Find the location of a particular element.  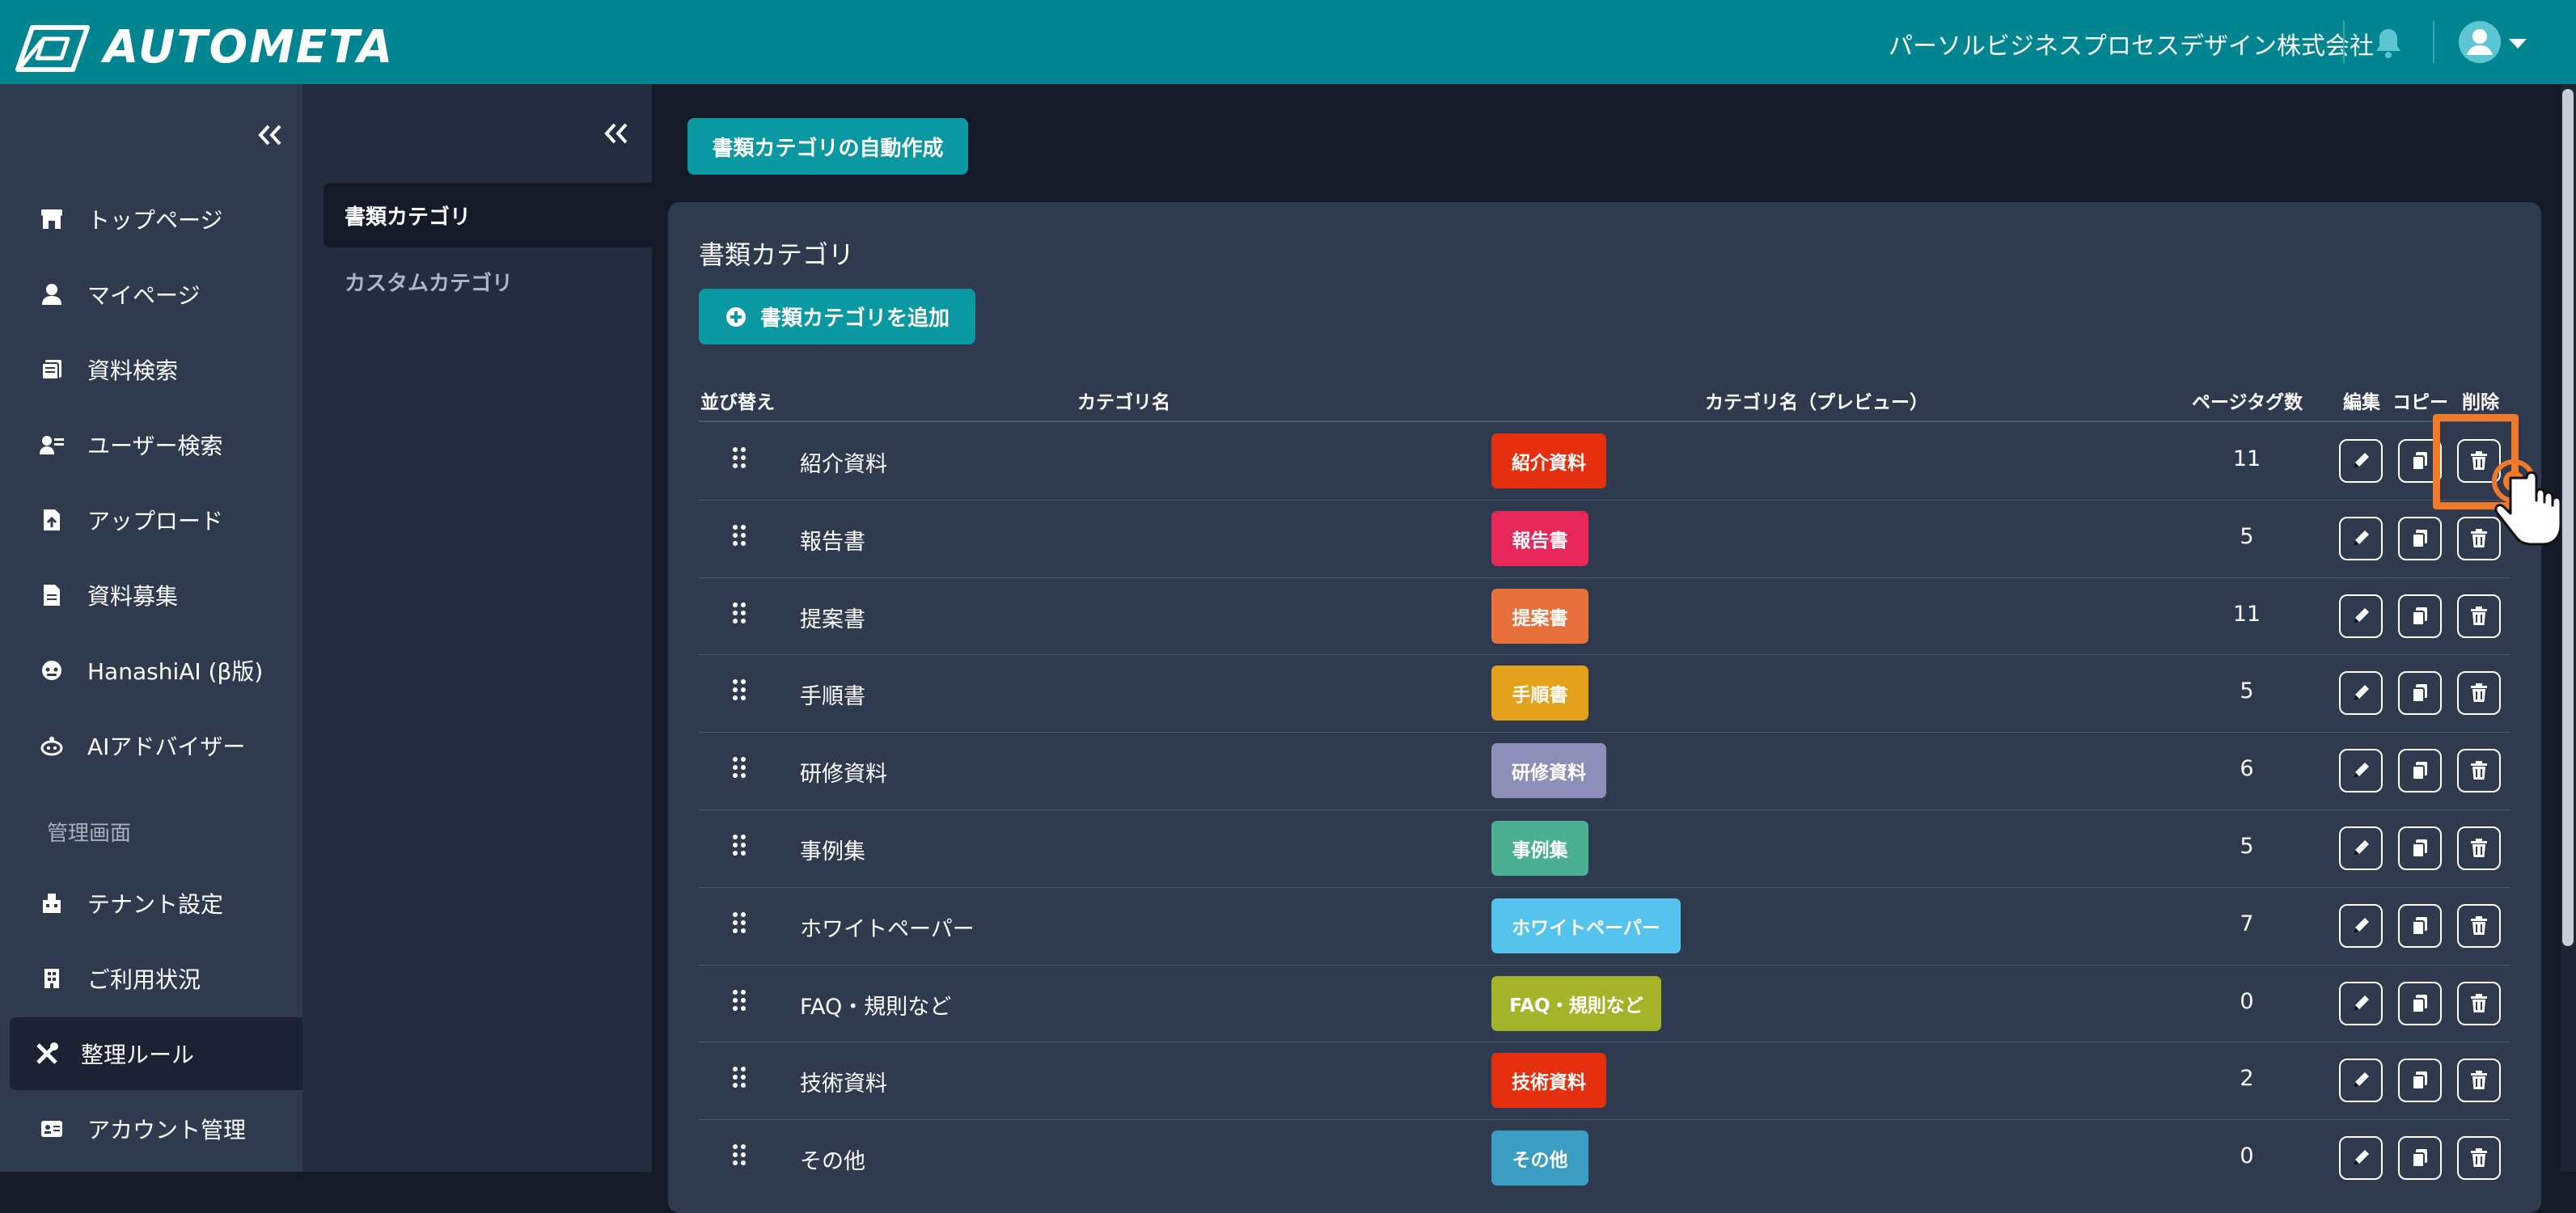

header-divider-line is located at coordinates (1605, 421).